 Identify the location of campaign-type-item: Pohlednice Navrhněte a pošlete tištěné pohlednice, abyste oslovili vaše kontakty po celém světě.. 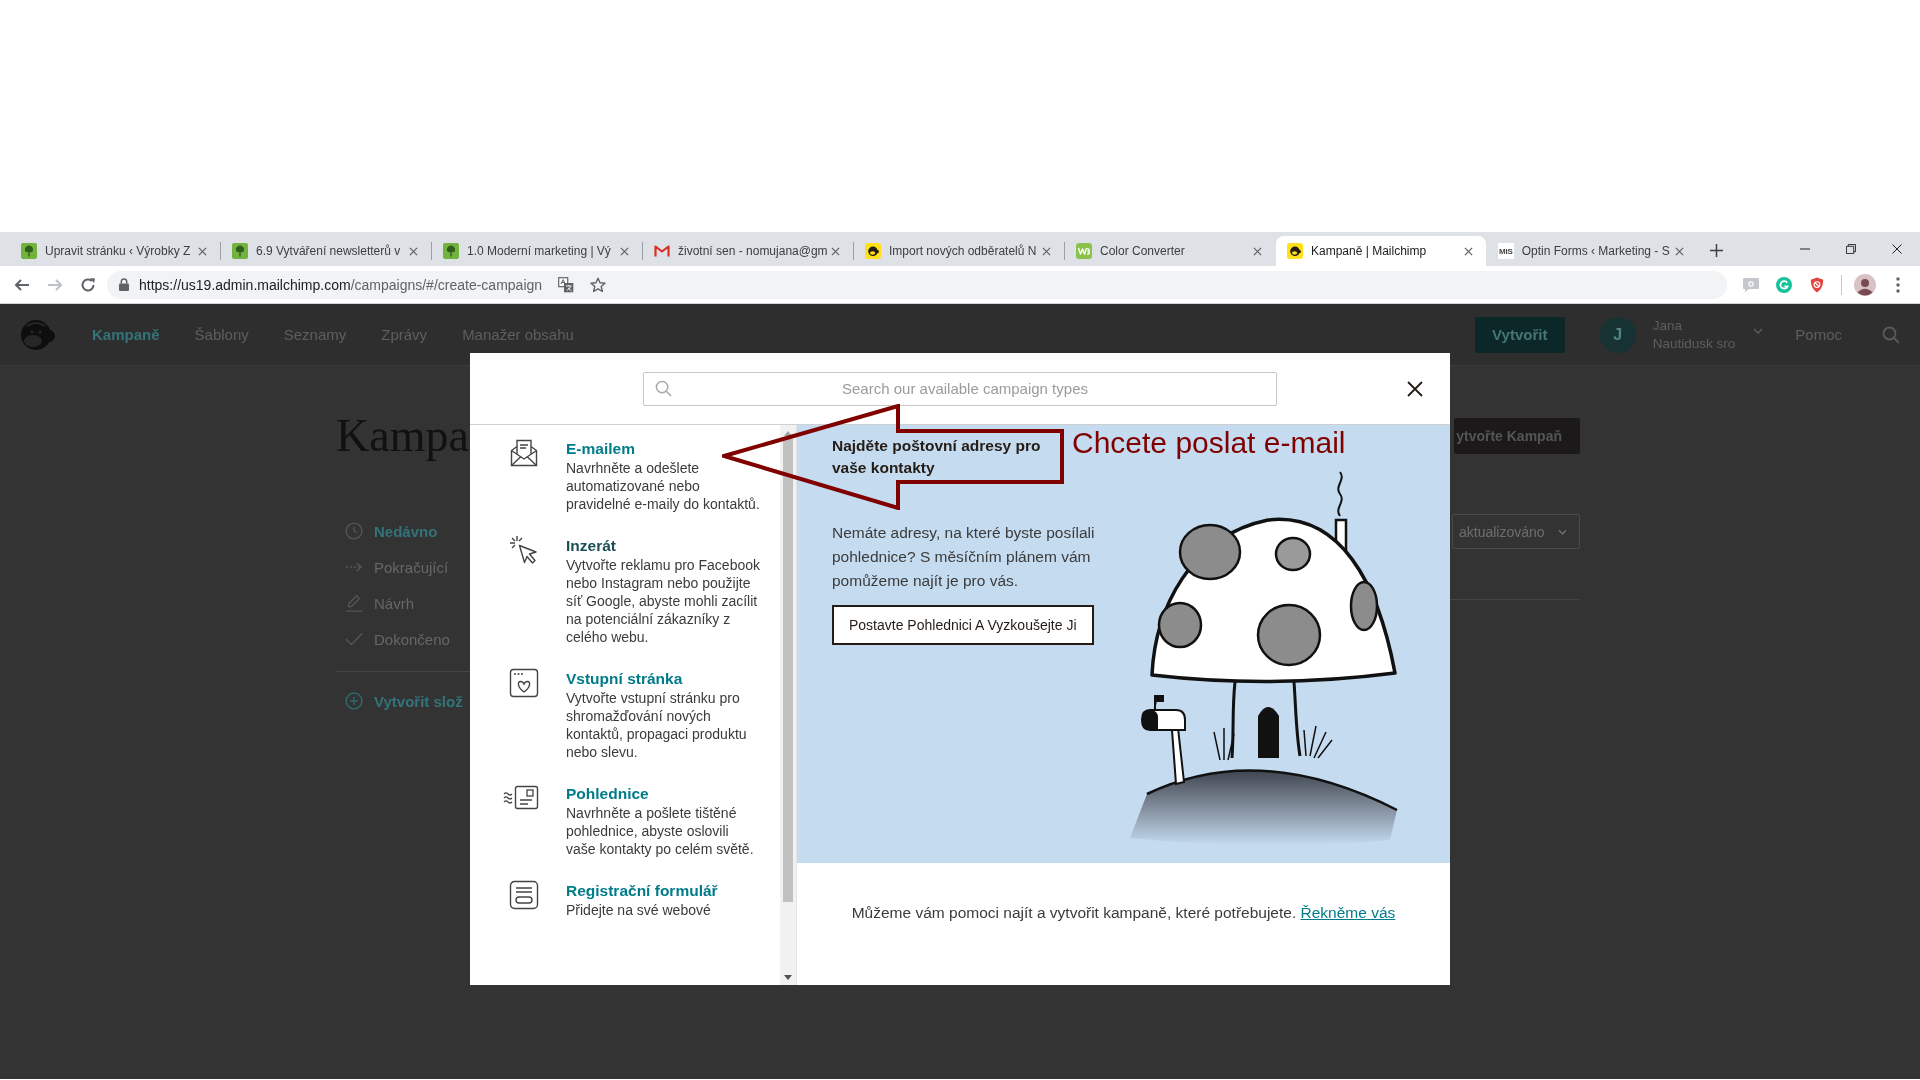
(641, 820).